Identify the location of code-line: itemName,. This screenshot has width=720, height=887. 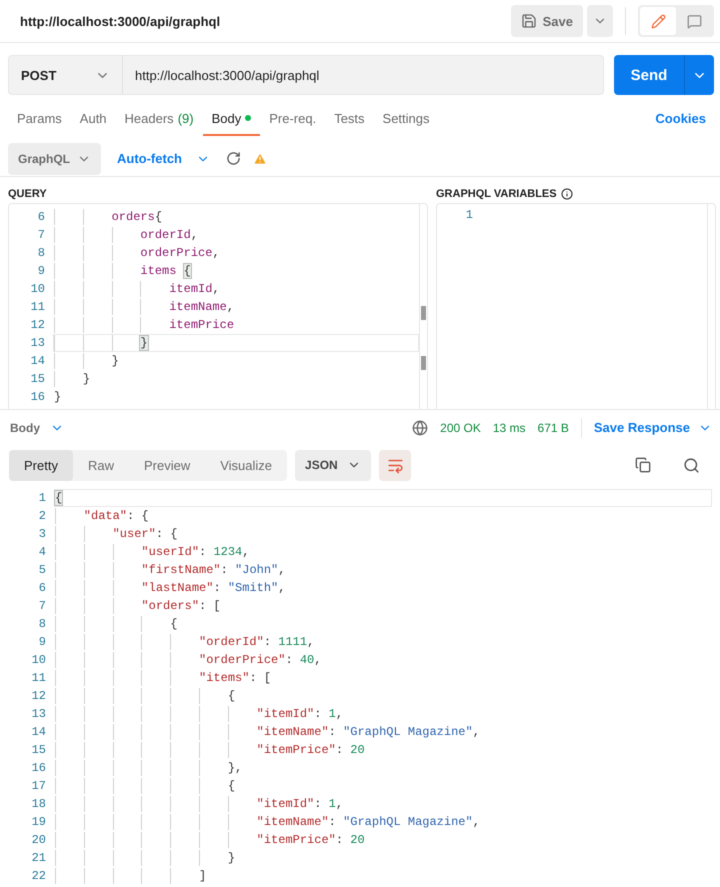
(201, 307).